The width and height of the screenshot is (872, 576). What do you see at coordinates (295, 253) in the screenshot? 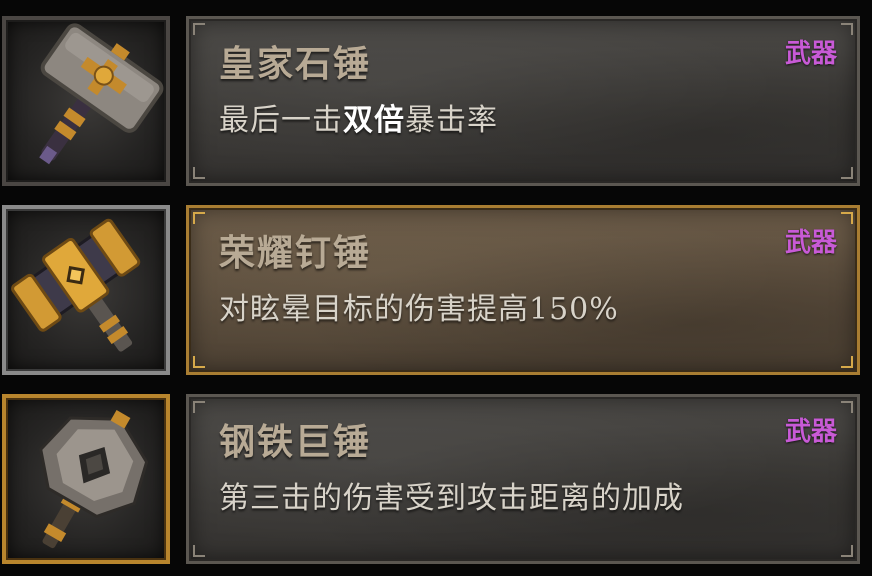
I see `weapon-name: 荣耀钉锤` at bounding box center [295, 253].